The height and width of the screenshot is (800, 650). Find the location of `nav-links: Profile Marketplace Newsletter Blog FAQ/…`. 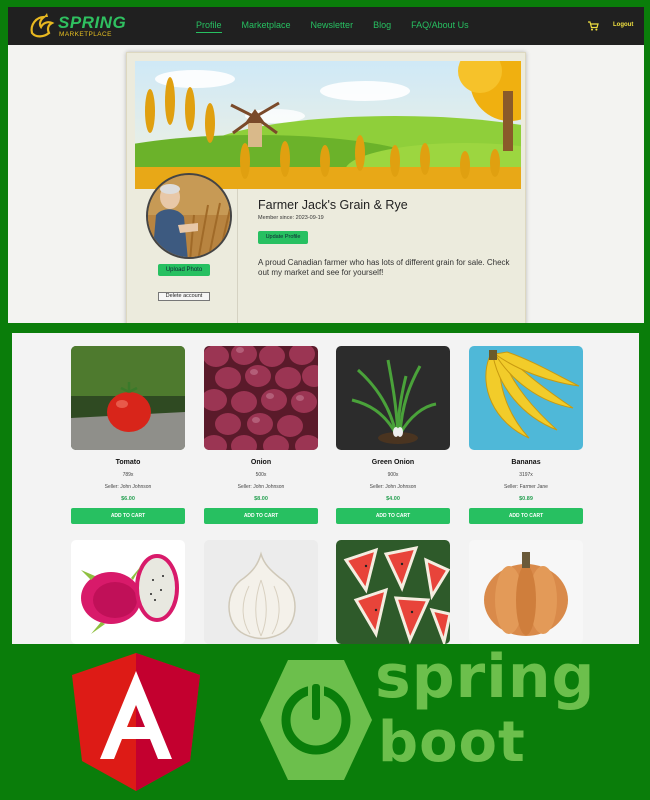

nav-links: Profile Marketplace Newsletter Blog FAQ/… is located at coordinates (342, 26).